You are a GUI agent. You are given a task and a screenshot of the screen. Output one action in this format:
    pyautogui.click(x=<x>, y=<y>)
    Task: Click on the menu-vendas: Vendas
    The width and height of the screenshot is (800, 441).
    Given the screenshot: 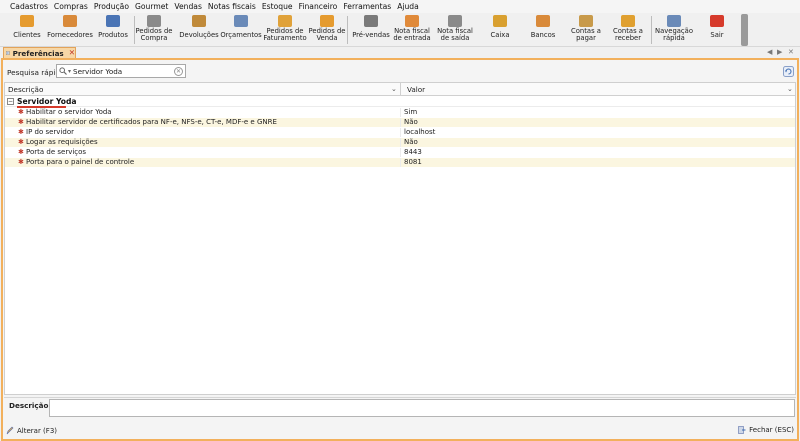 What is the action you would take?
    pyautogui.click(x=188, y=6)
    